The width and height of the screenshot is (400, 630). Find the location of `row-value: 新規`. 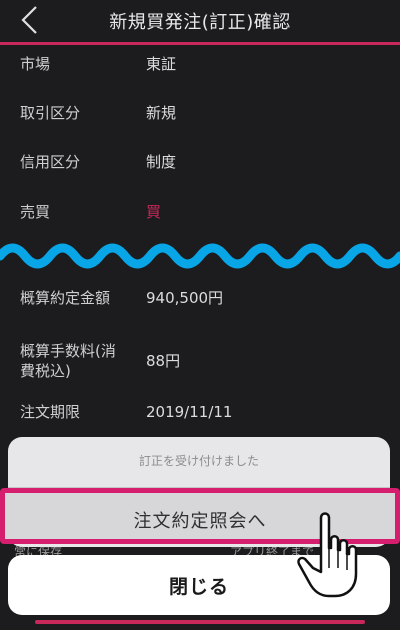

row-value: 新規 is located at coordinates (161, 113).